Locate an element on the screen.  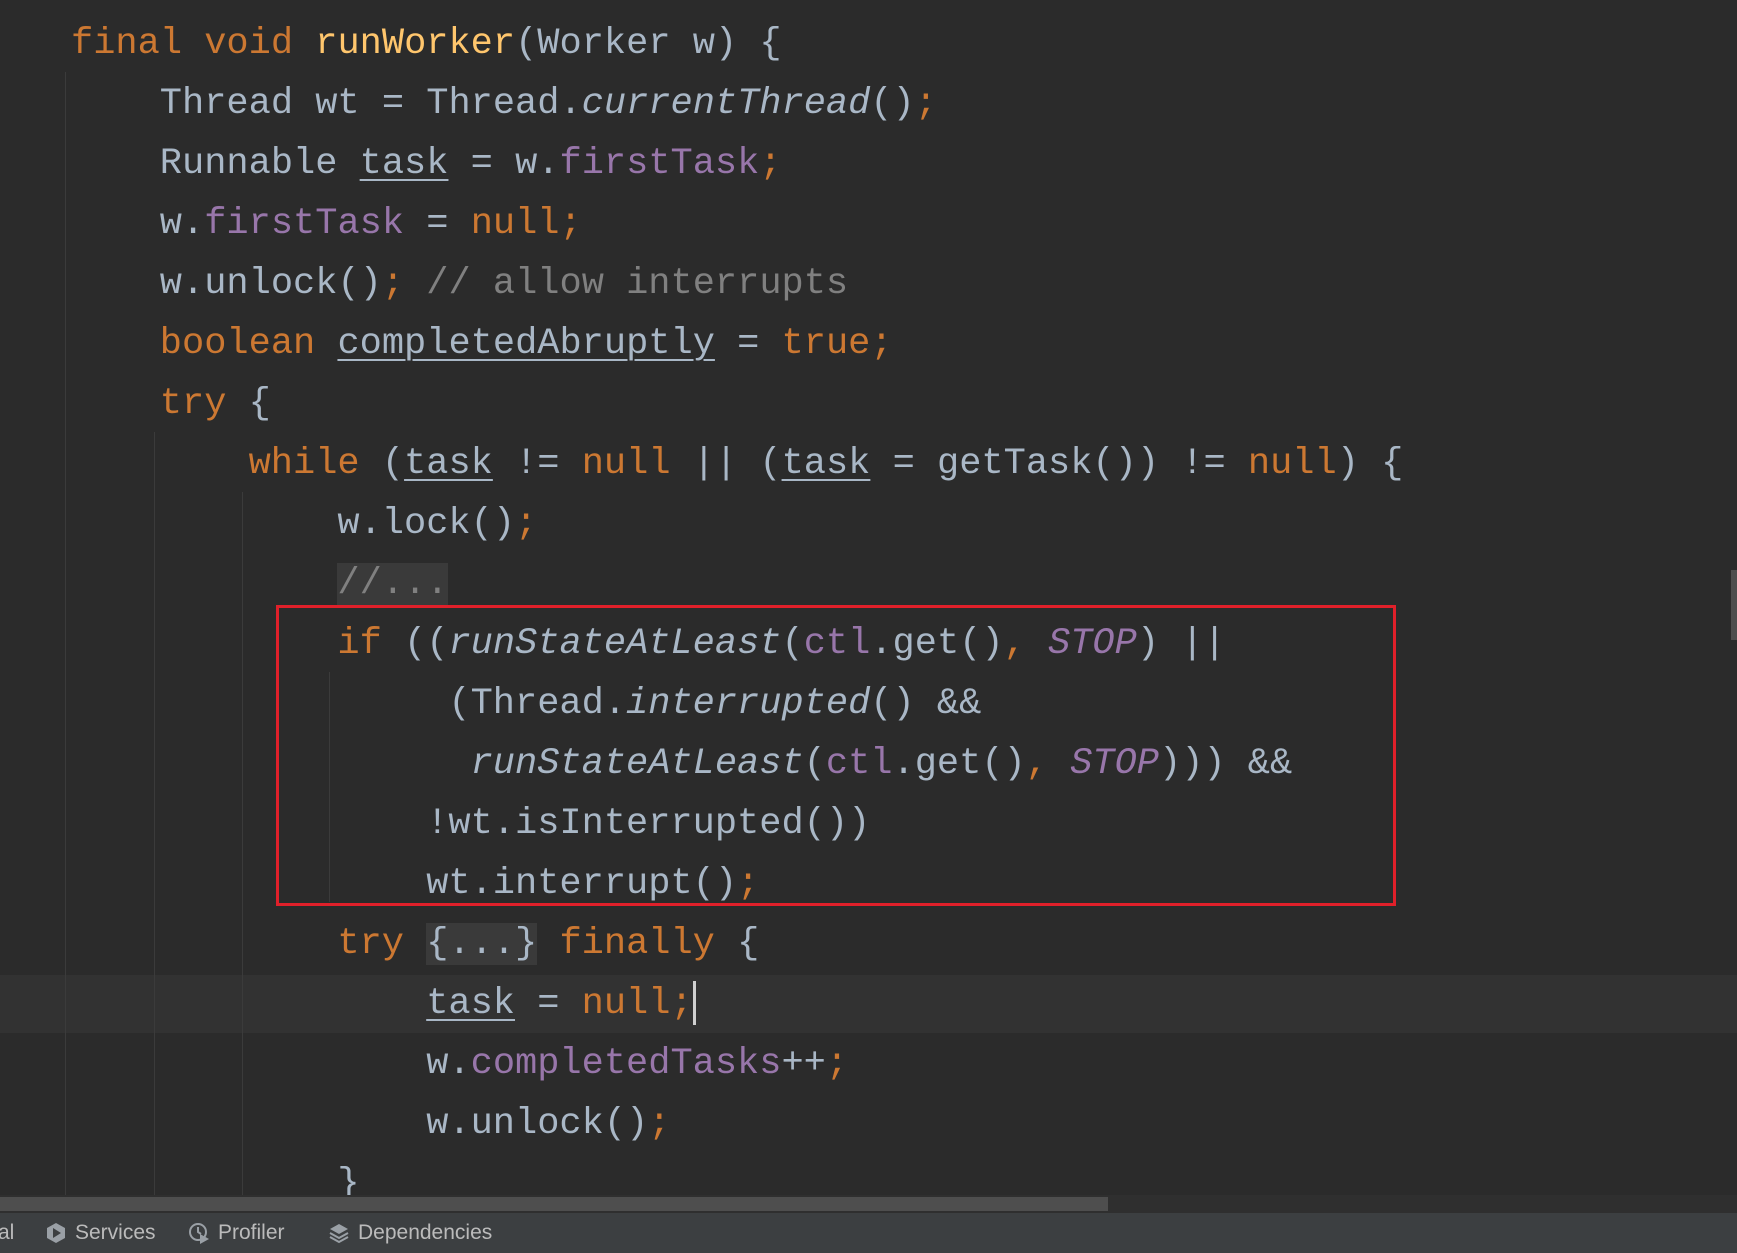
code-line: final void runWorker(Worker w) { is located at coordinates (426, 44).